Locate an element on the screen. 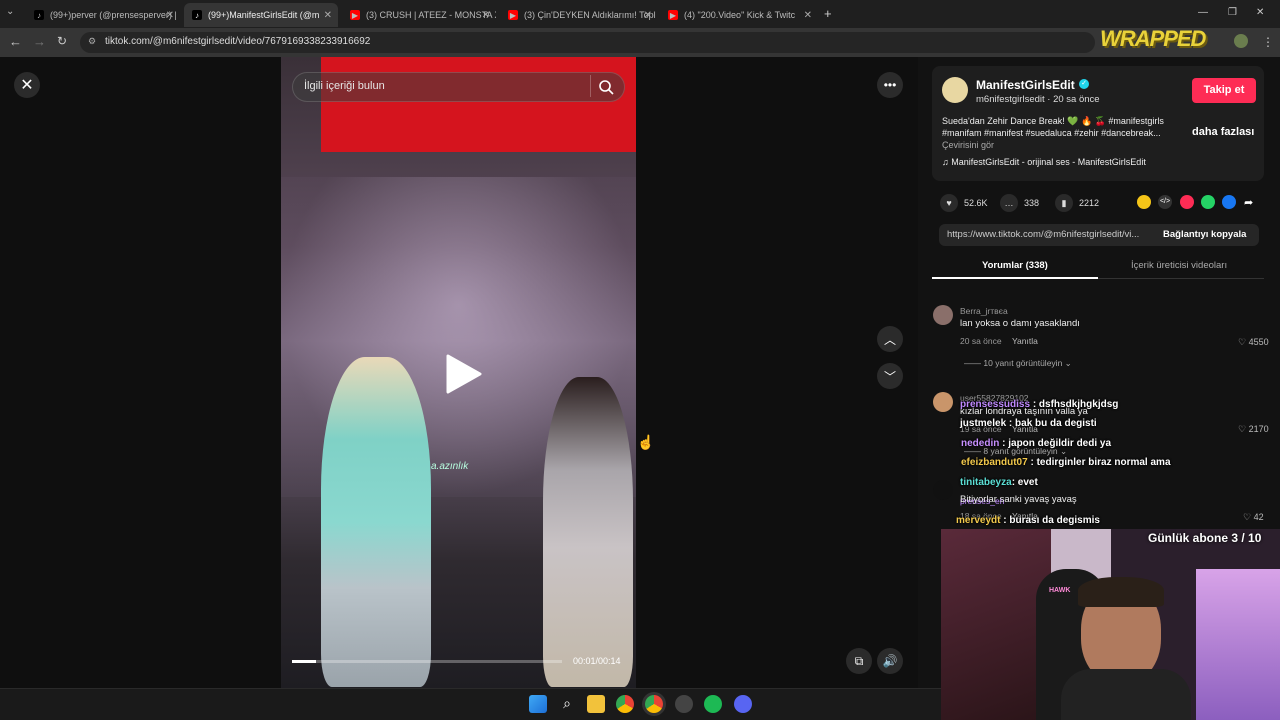 The height and width of the screenshot is (720, 1280). chat-username: tinitabeyza is located at coordinates (986, 482).